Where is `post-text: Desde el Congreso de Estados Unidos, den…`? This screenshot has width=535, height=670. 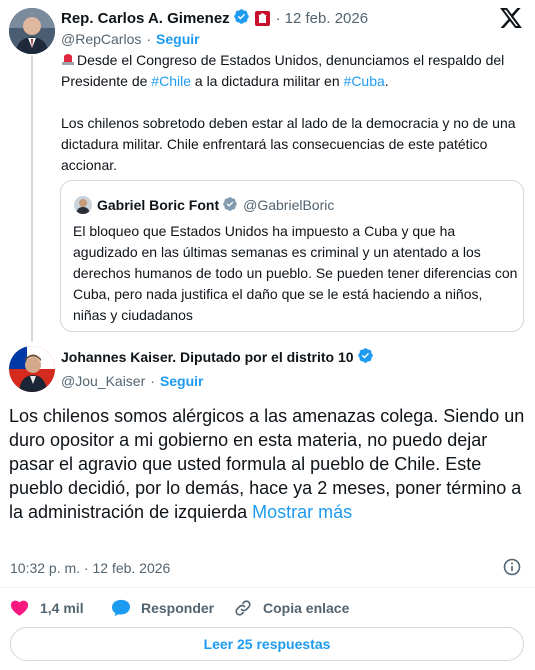 post-text: Desde el Congreso de Estados Unidos, den… is located at coordinates (283, 70).